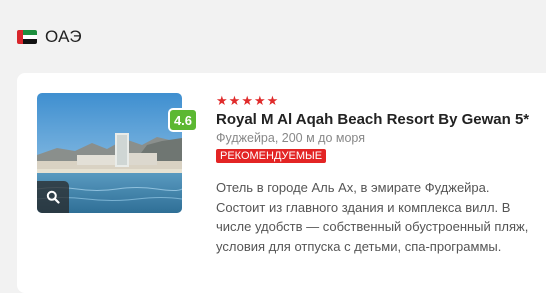 Image resolution: width=546 pixels, height=293 pixels. What do you see at coordinates (381, 100) in the screenshot?
I see `star-rating: ★ ★ ★ ★ ★` at bounding box center [381, 100].